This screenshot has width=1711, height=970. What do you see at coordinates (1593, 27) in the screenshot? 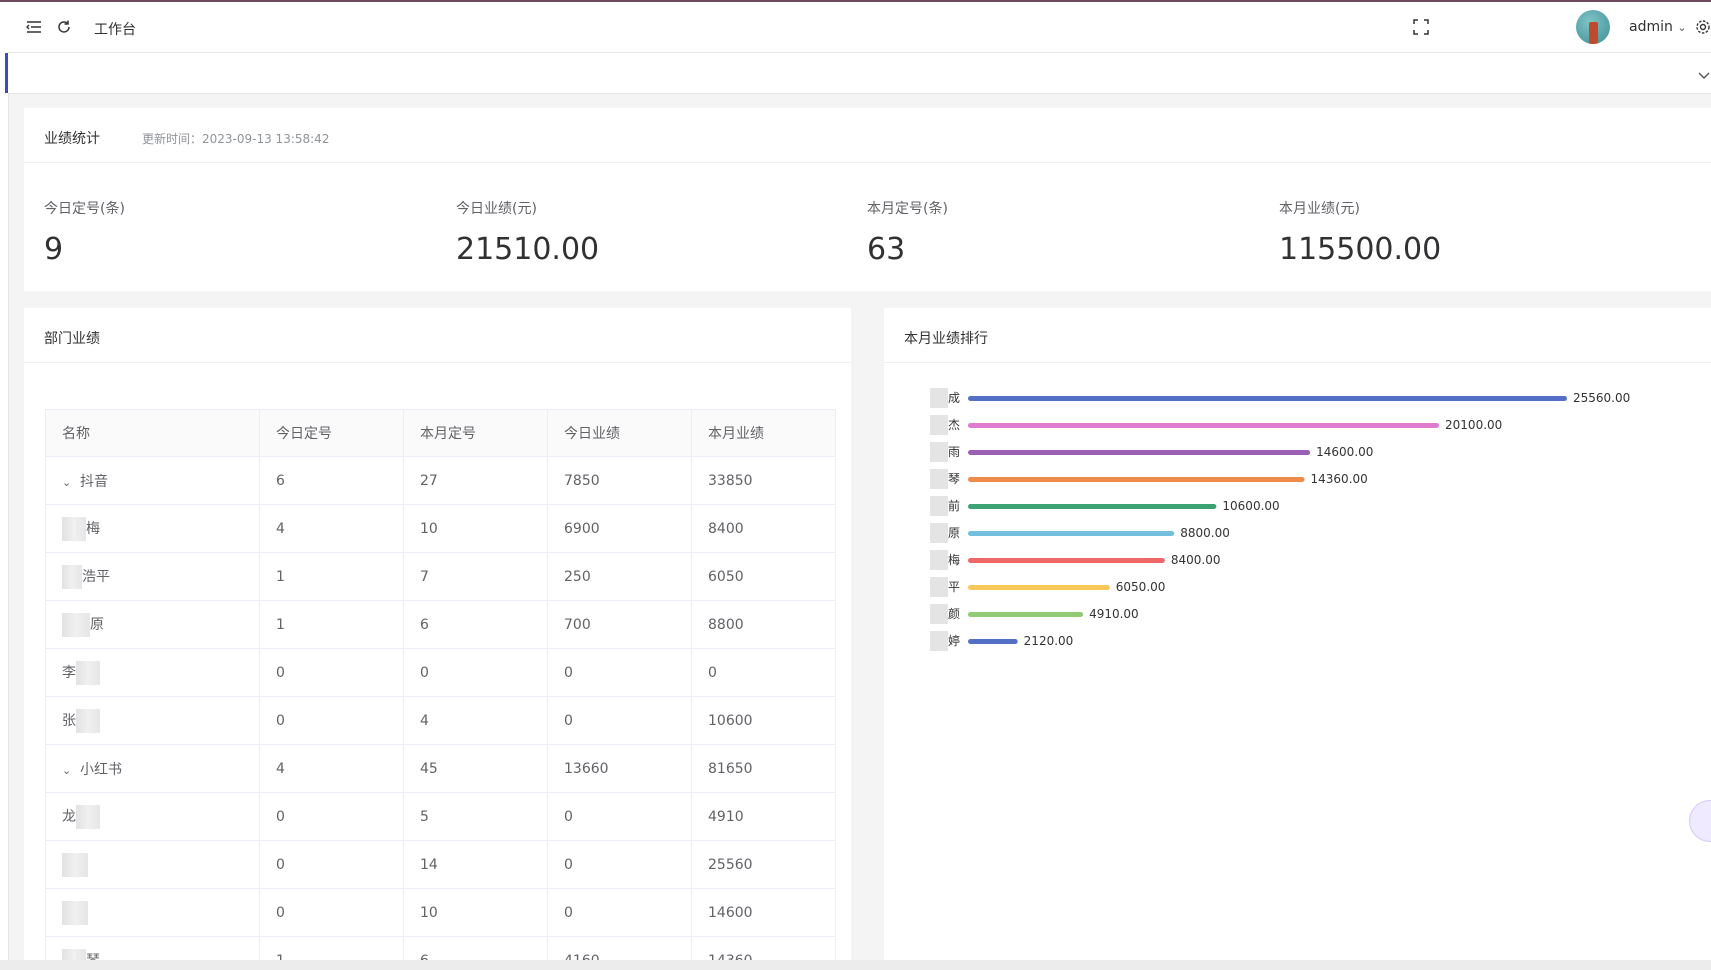
I see `avatar` at bounding box center [1593, 27].